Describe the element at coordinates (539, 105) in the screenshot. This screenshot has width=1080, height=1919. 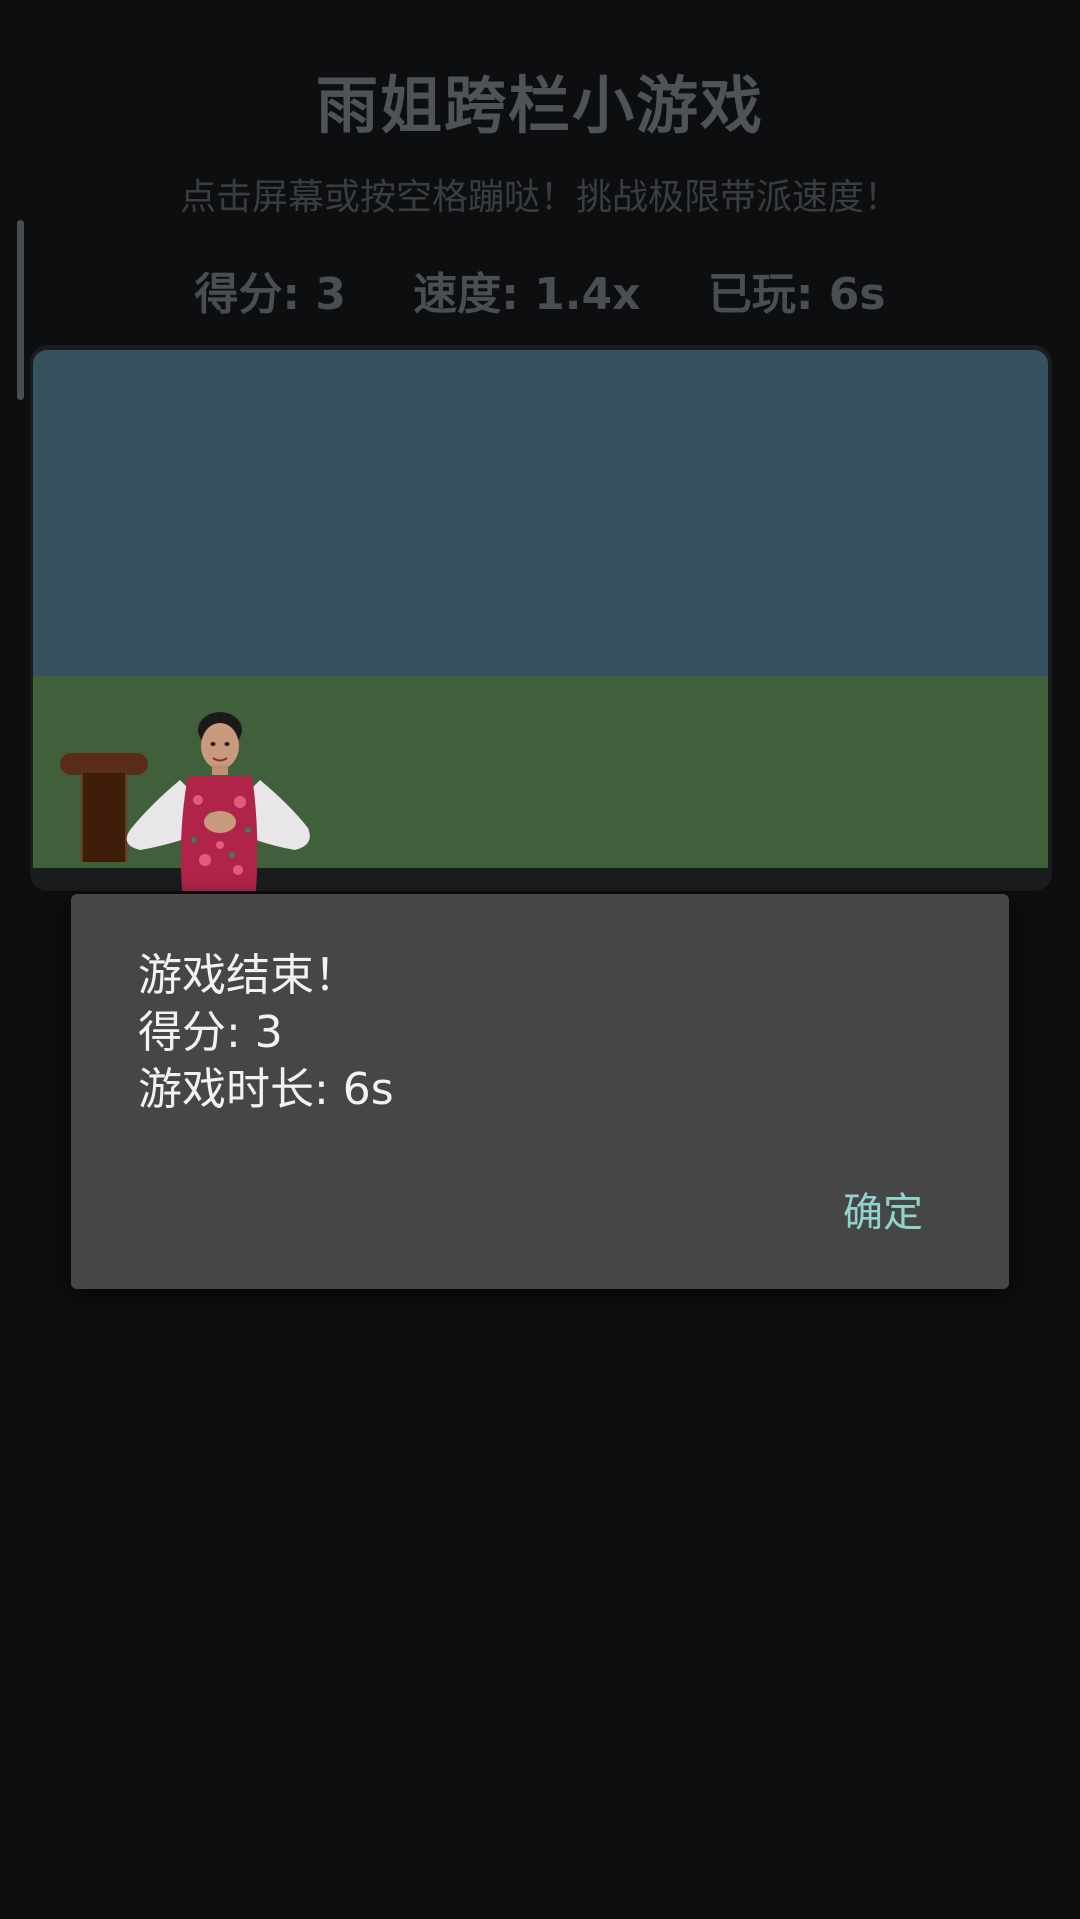
I see `page-title: 雨姐跨栏小游戏` at that location.